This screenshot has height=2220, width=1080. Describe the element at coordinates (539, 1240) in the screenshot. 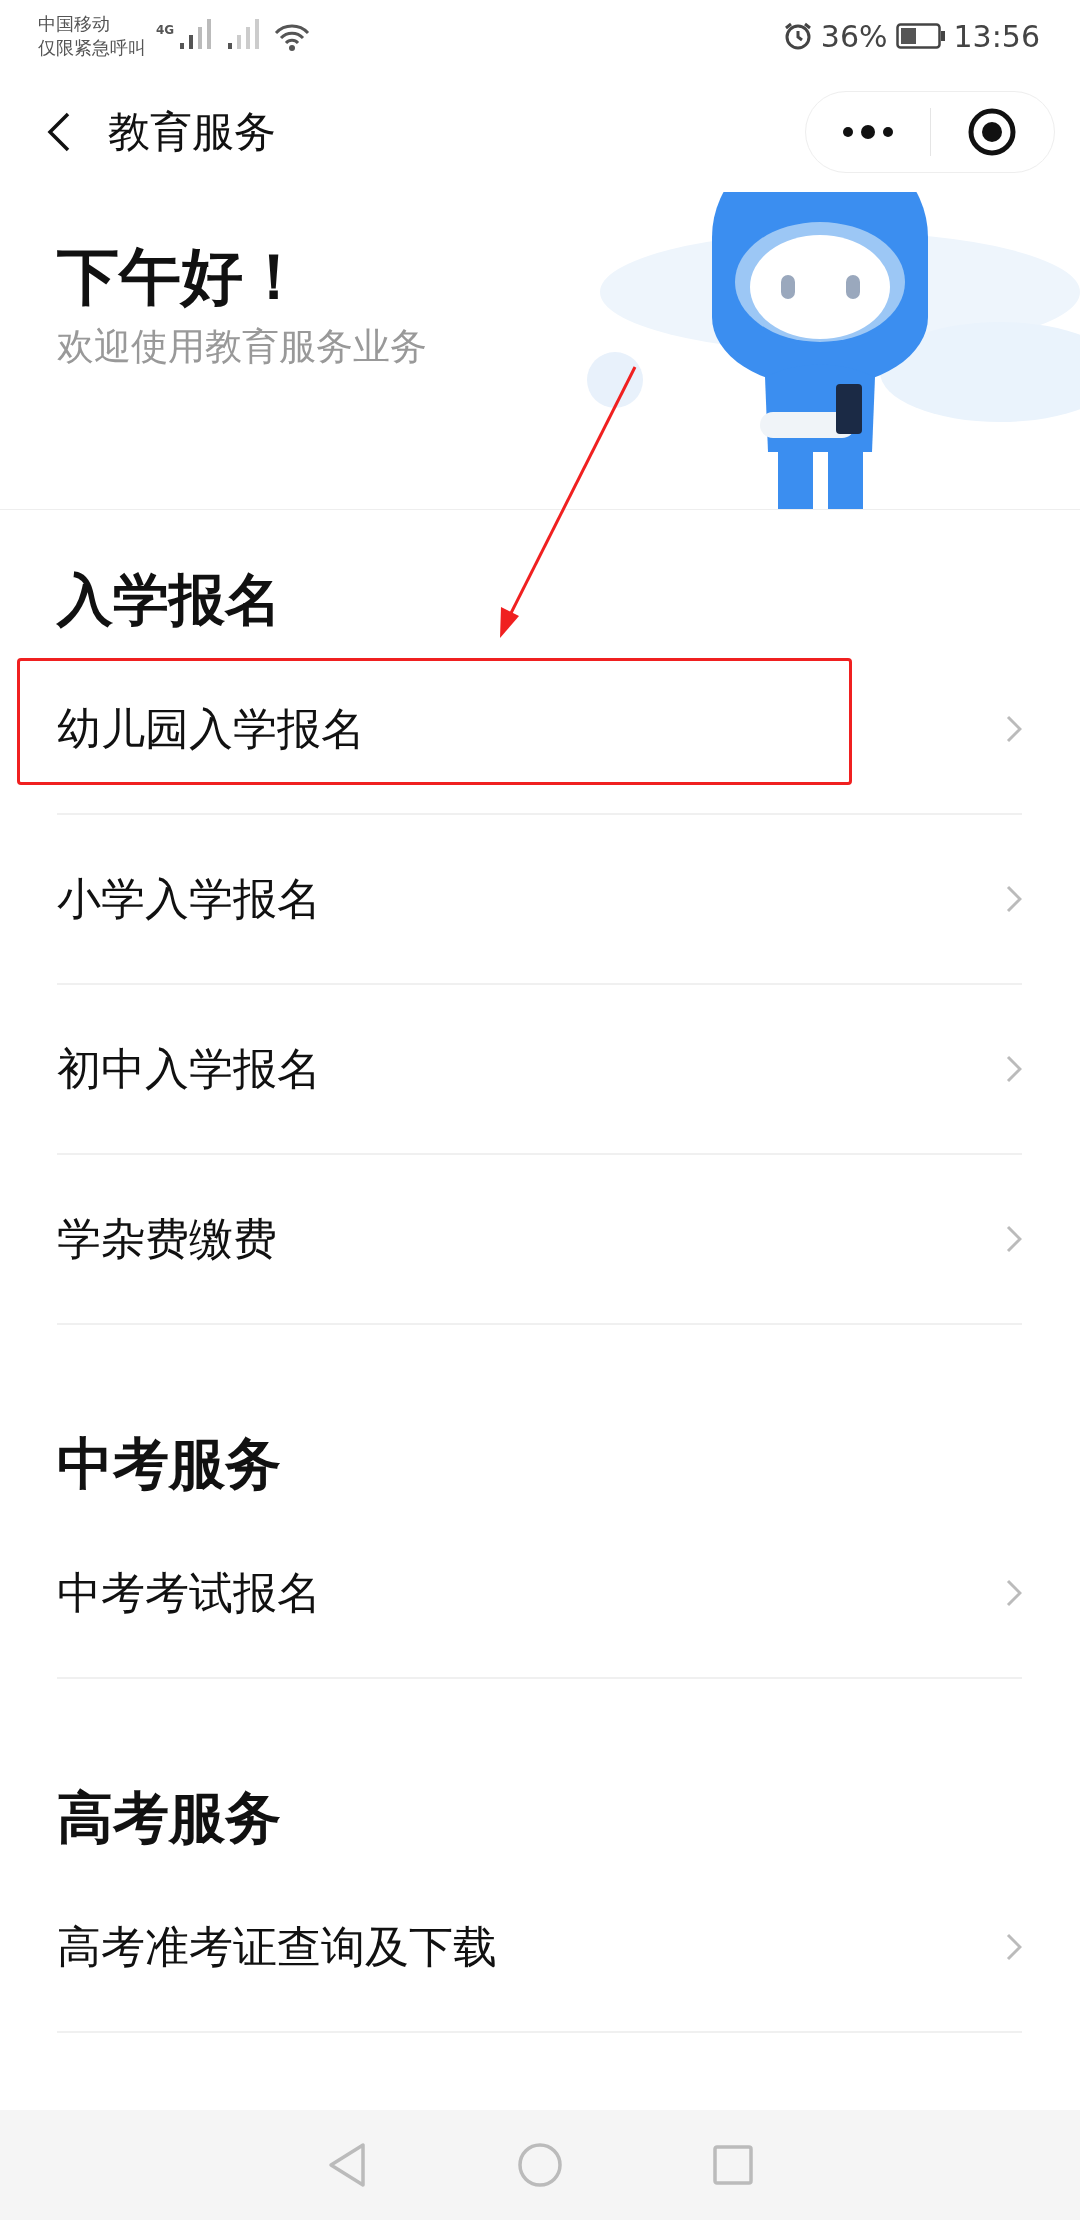

I see `list-item: 学杂费缴费` at that location.